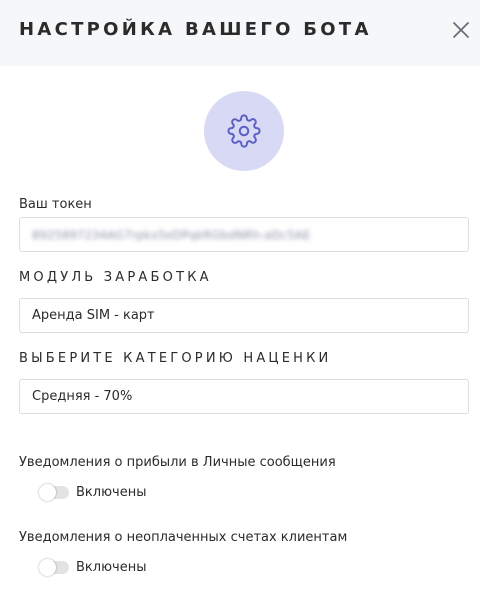 Image resolution: width=480 pixels, height=604 pixels. I want to click on profit-notification-label: Уведомления о прибыли в Личные сообщения, so click(177, 462).